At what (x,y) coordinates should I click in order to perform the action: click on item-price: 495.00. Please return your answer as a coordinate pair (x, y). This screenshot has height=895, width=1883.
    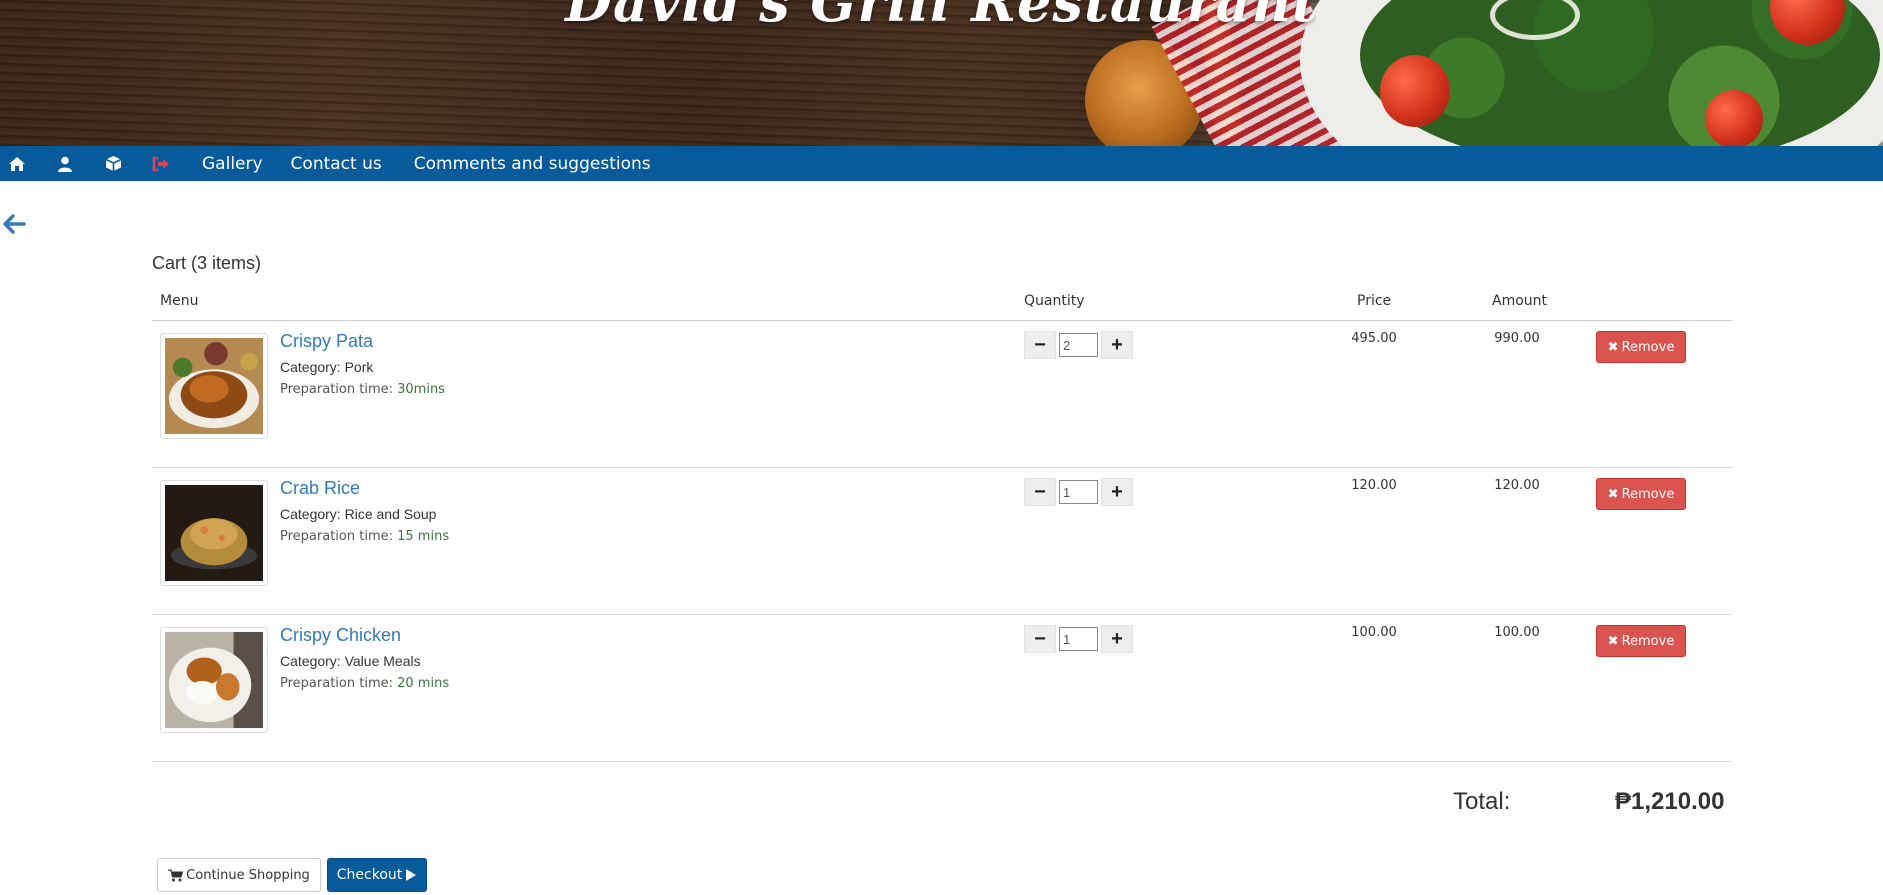
    Looking at the image, I should click on (1374, 338).